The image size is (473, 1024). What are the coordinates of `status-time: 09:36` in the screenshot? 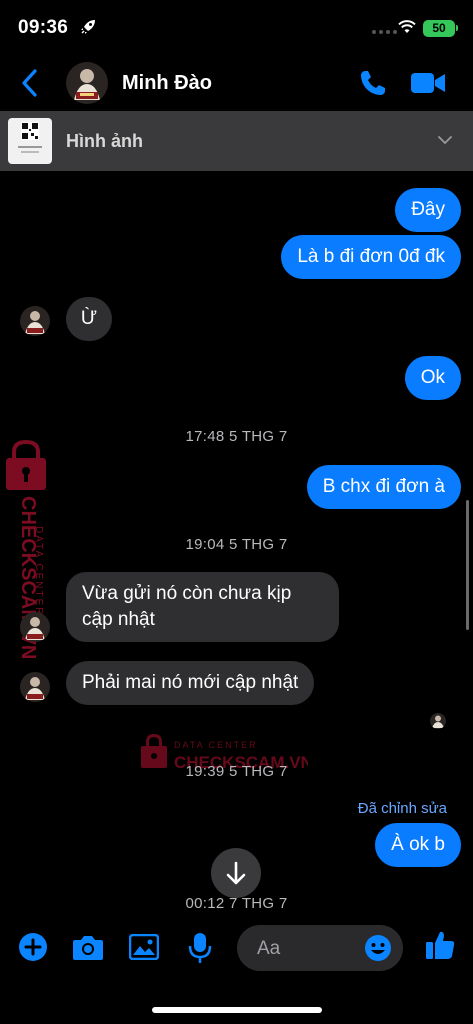 It's located at (43, 27).